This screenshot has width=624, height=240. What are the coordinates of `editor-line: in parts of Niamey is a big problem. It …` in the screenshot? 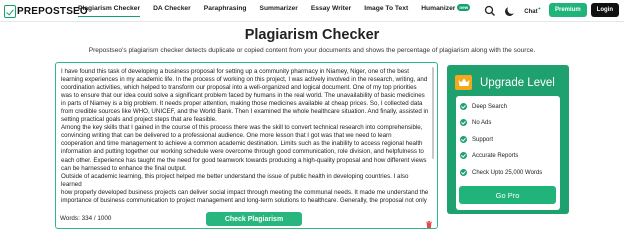 It's located at (242, 104).